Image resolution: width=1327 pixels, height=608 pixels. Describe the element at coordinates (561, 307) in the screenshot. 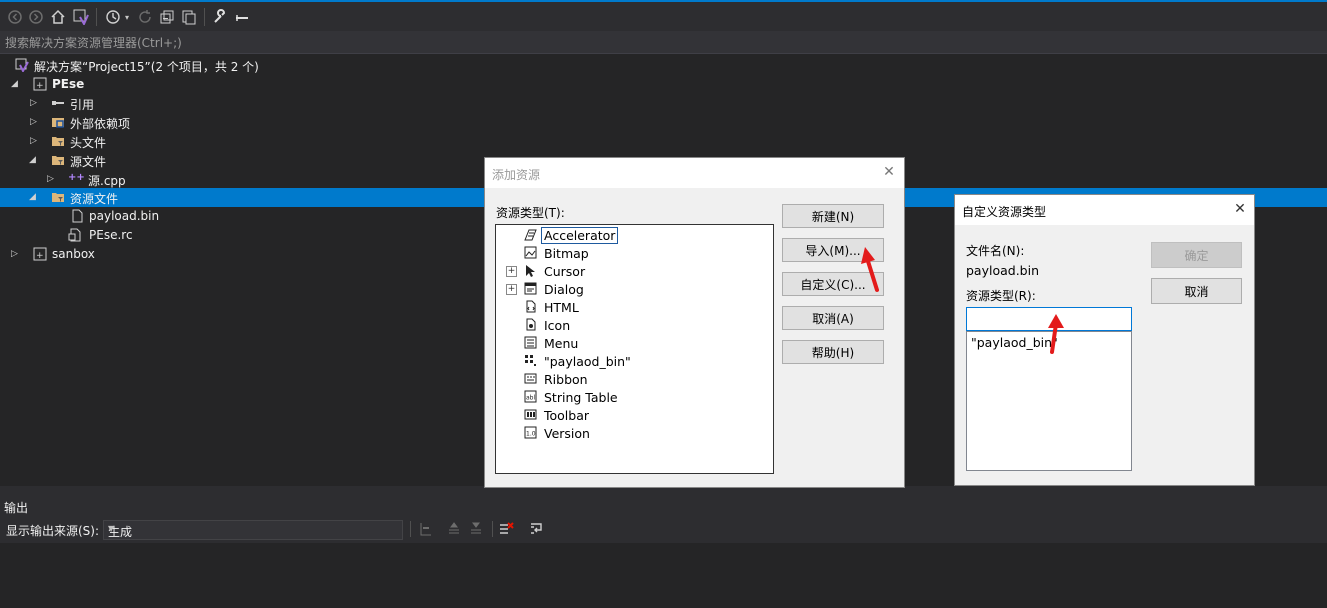

I see `resource-type-label: HTML` at that location.